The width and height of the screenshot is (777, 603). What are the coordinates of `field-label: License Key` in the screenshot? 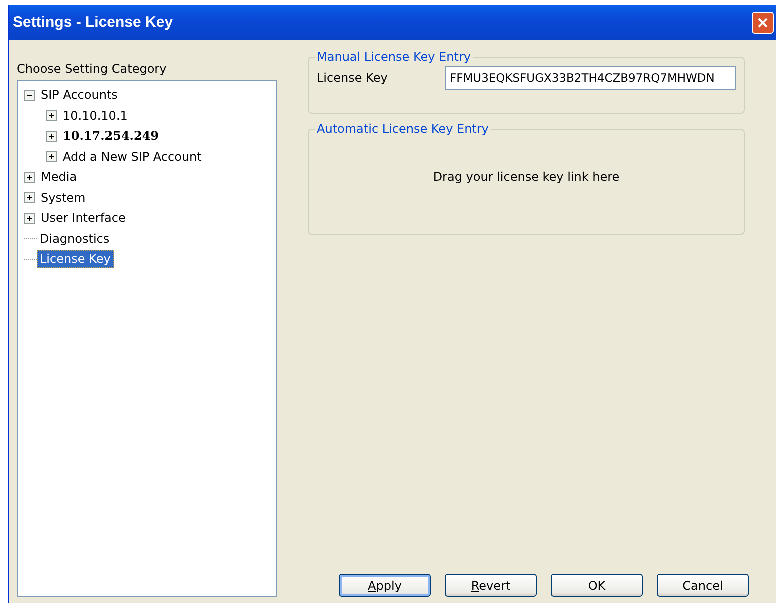 It's located at (352, 78).